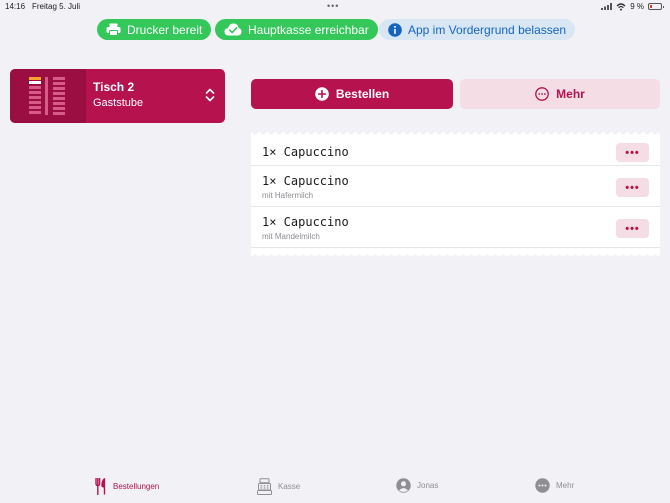  I want to click on order-row: 1× Capuccino •••, so click(455, 151).